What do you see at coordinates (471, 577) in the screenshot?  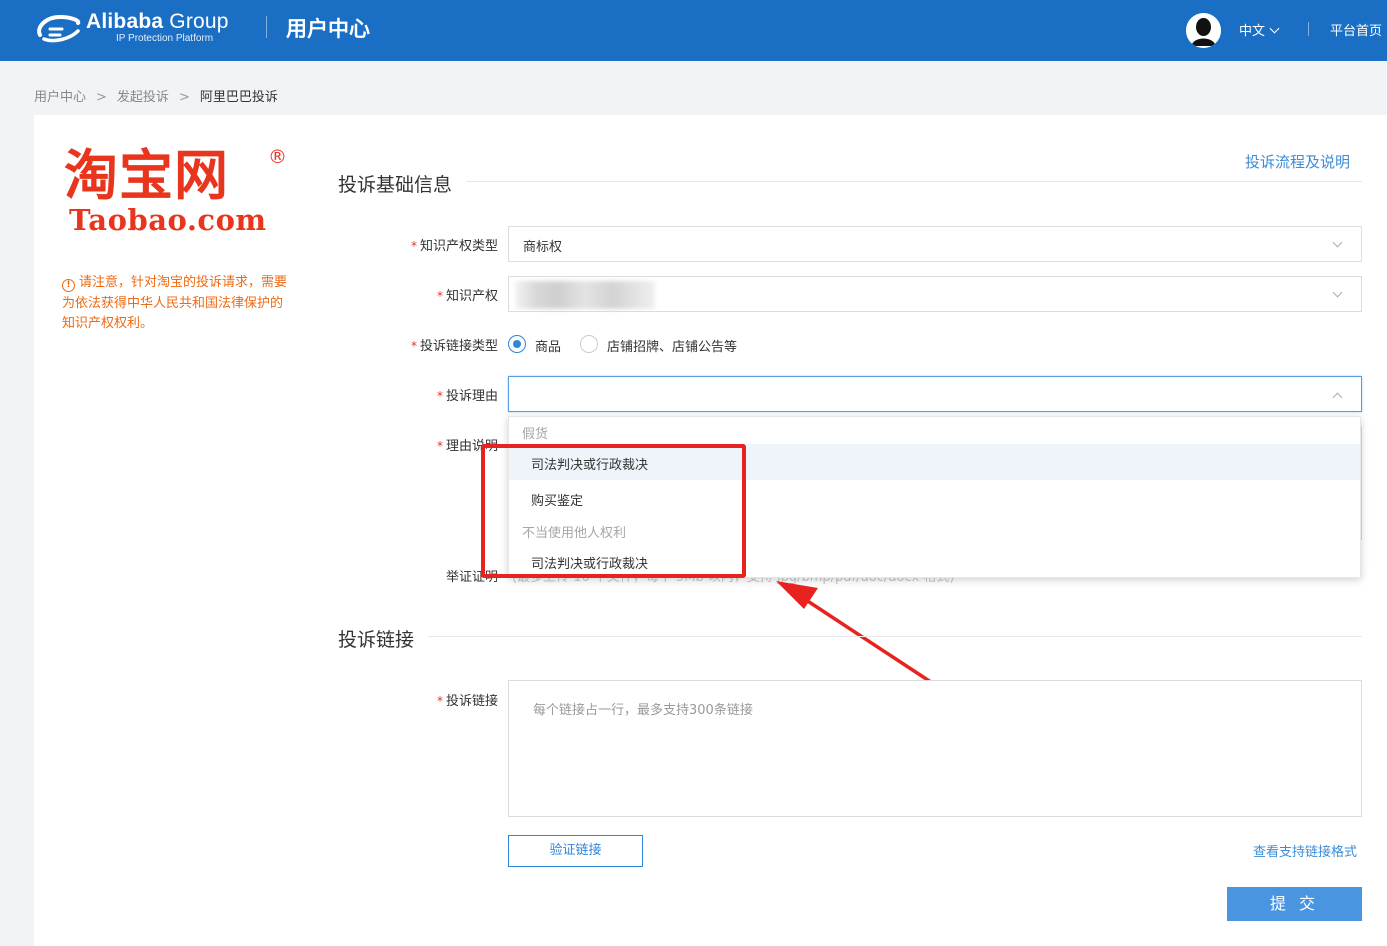 I see `evidence-label: 举证证明` at bounding box center [471, 577].